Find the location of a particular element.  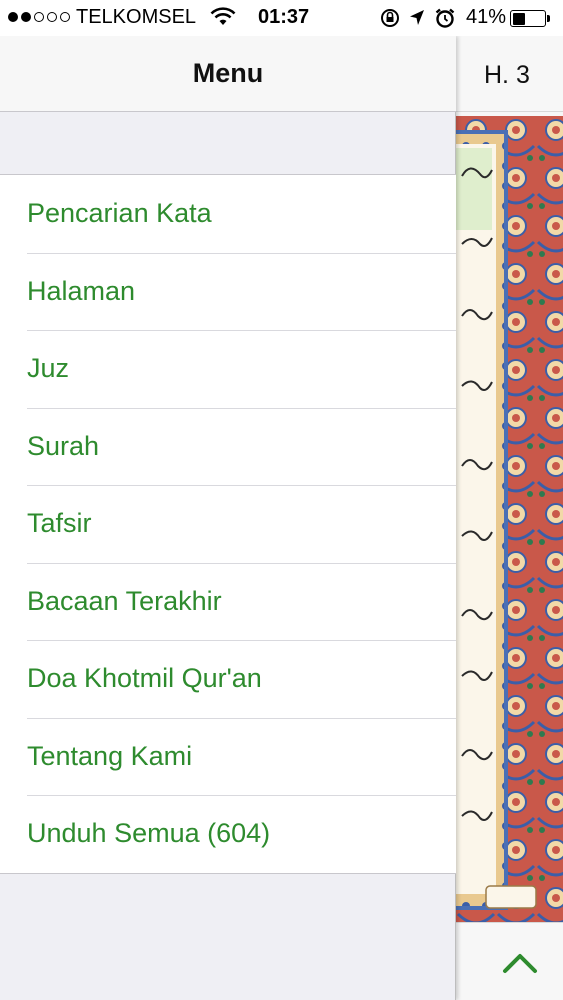

menu-item-bacaan-terakhir: Bacaan Terakhir is located at coordinates (228, 601).